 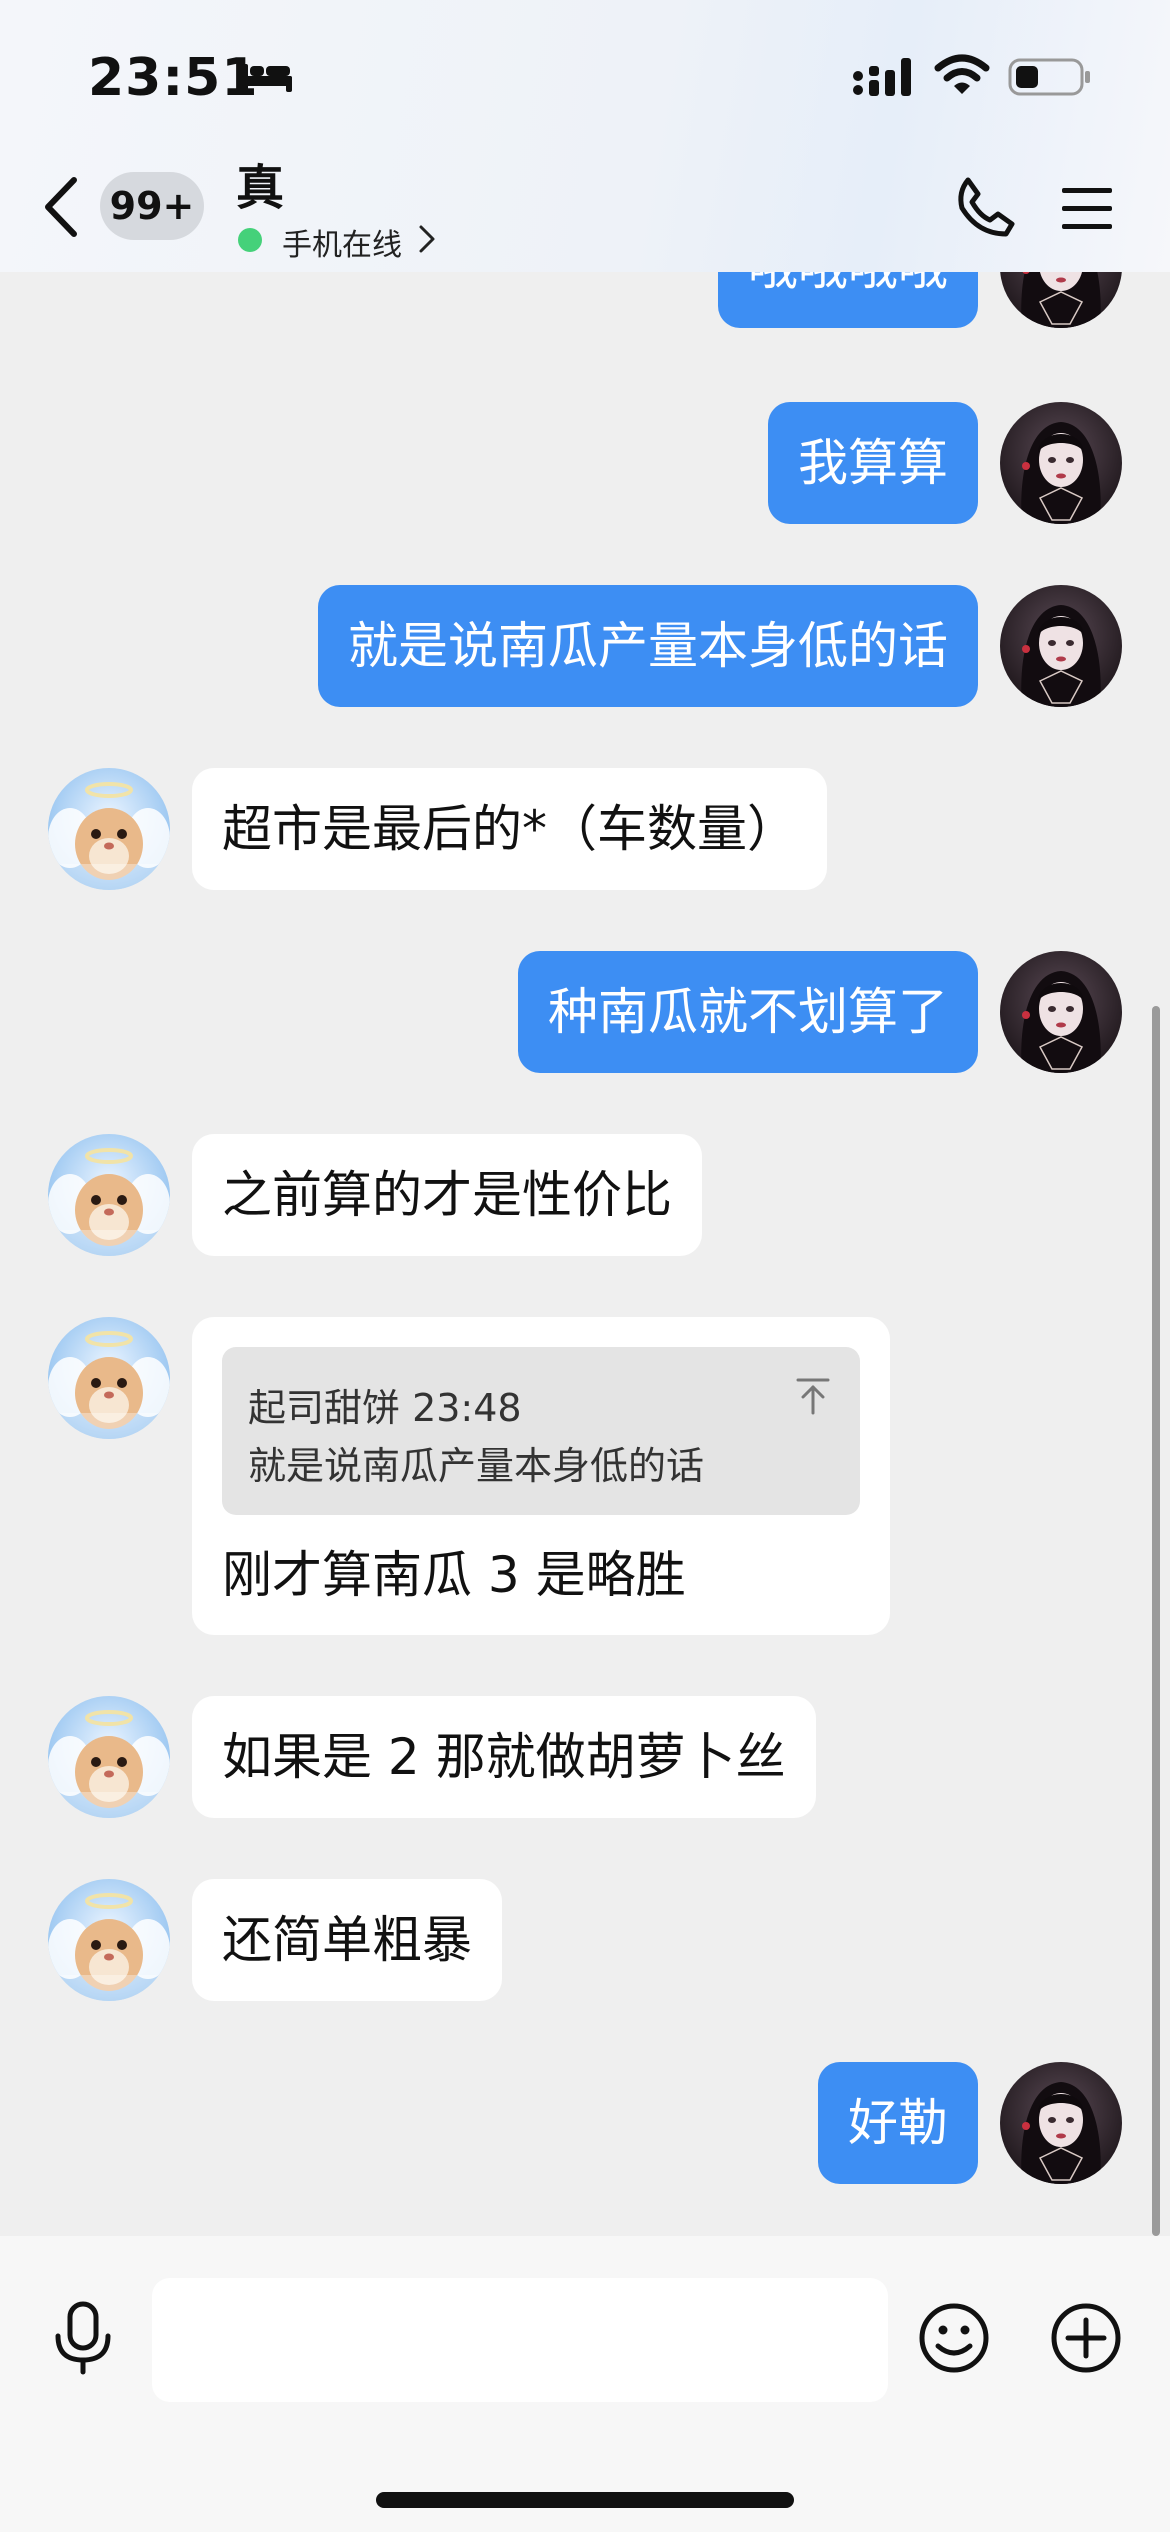 What do you see at coordinates (83, 2338) in the screenshot?
I see `microphone-icon` at bounding box center [83, 2338].